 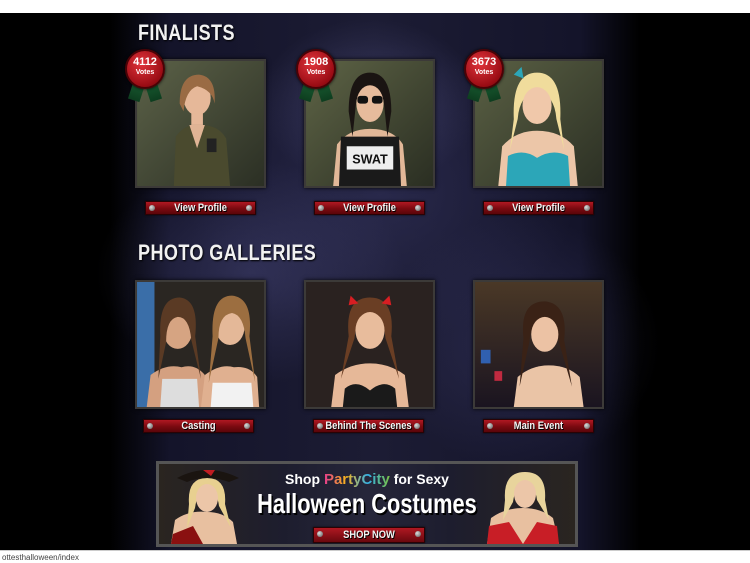 I want to click on gallery-main-event-image, so click(x=538, y=344).